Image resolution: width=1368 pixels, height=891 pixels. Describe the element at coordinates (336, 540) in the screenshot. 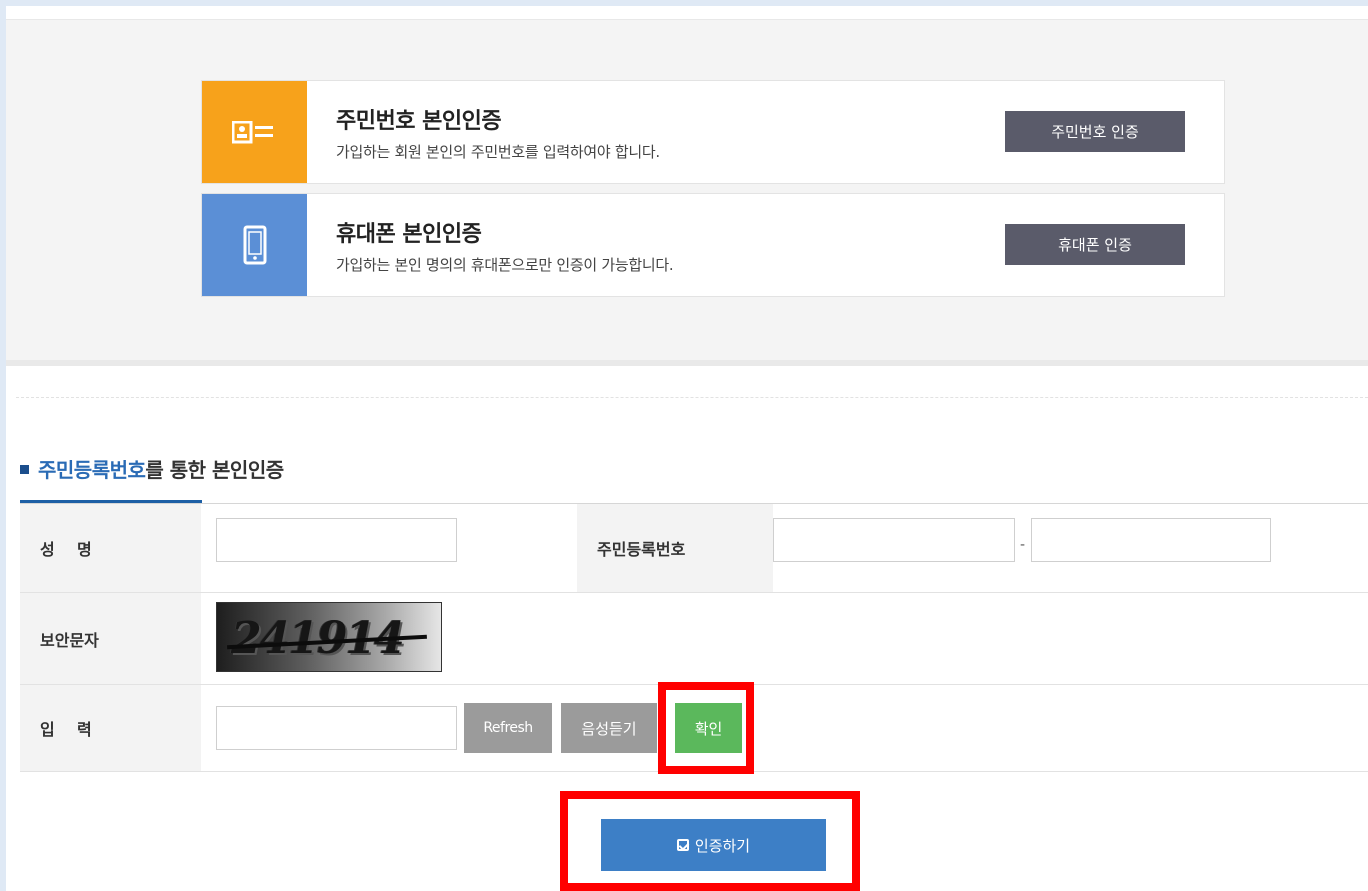

I see `name-input` at that location.